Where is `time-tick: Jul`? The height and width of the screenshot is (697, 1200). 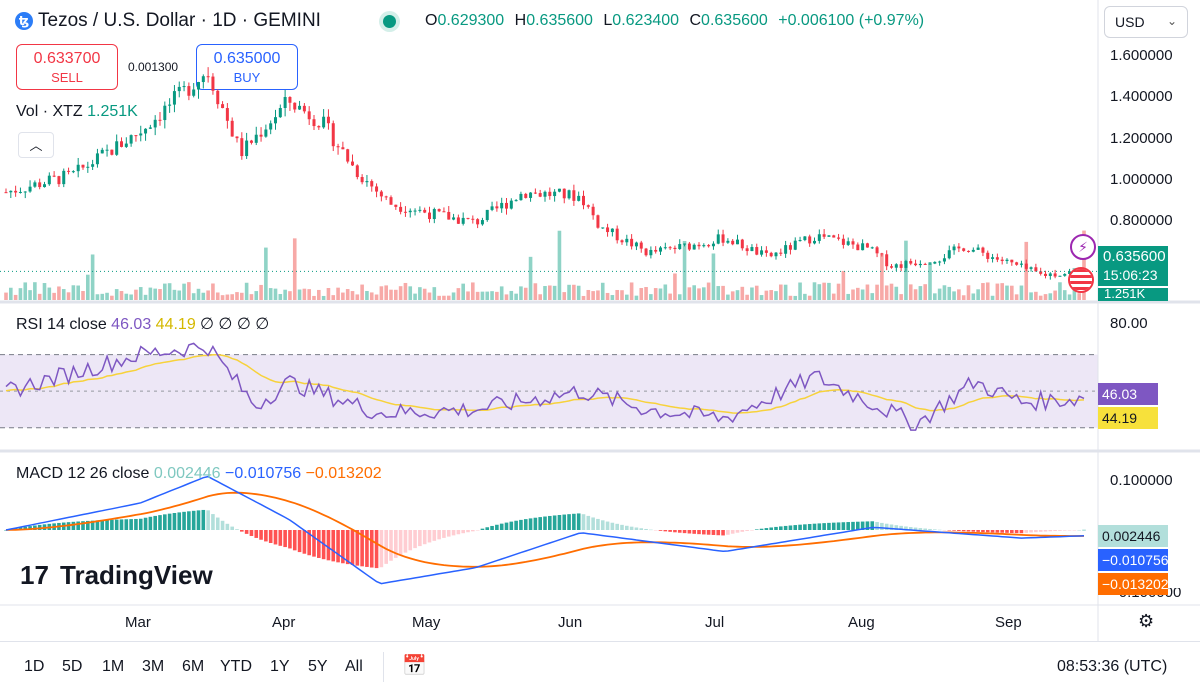 time-tick: Jul is located at coordinates (715, 622).